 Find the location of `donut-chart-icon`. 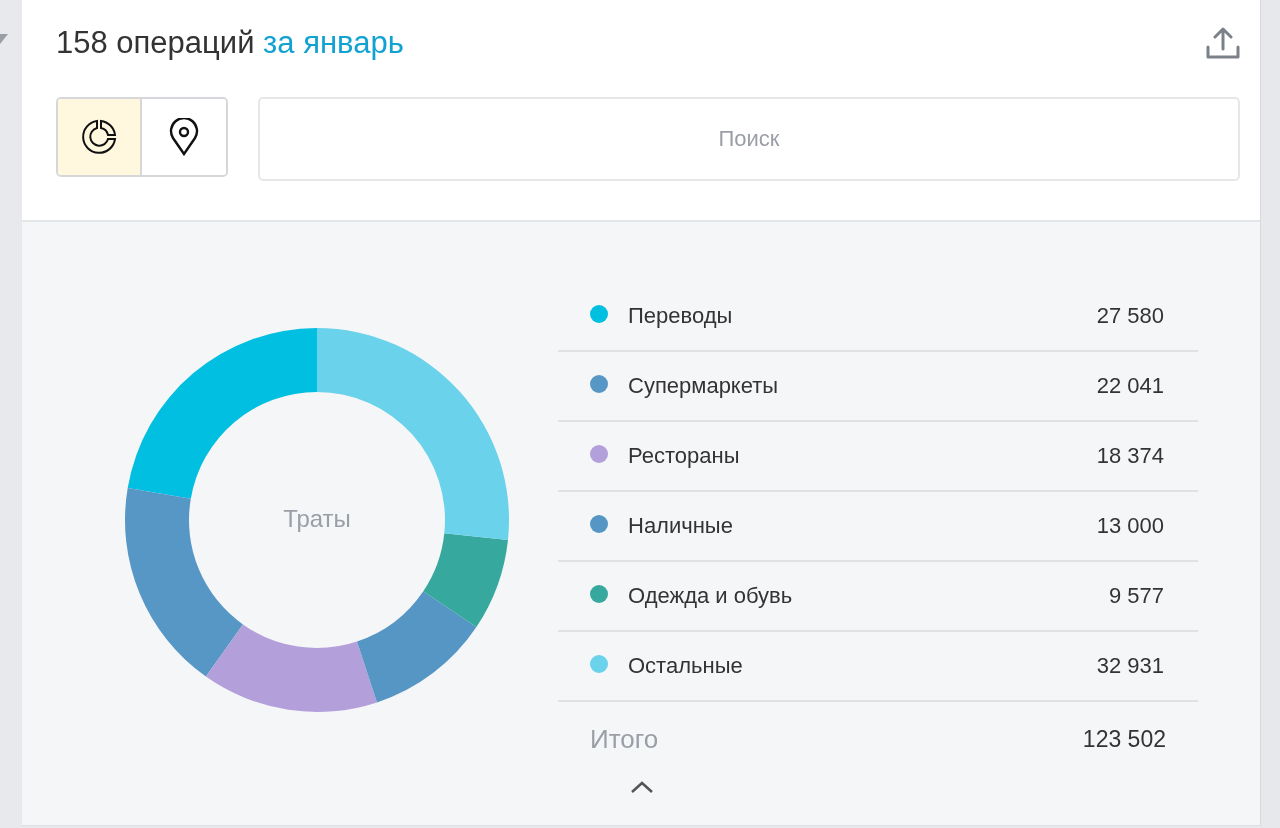

donut-chart-icon is located at coordinates (99, 137).